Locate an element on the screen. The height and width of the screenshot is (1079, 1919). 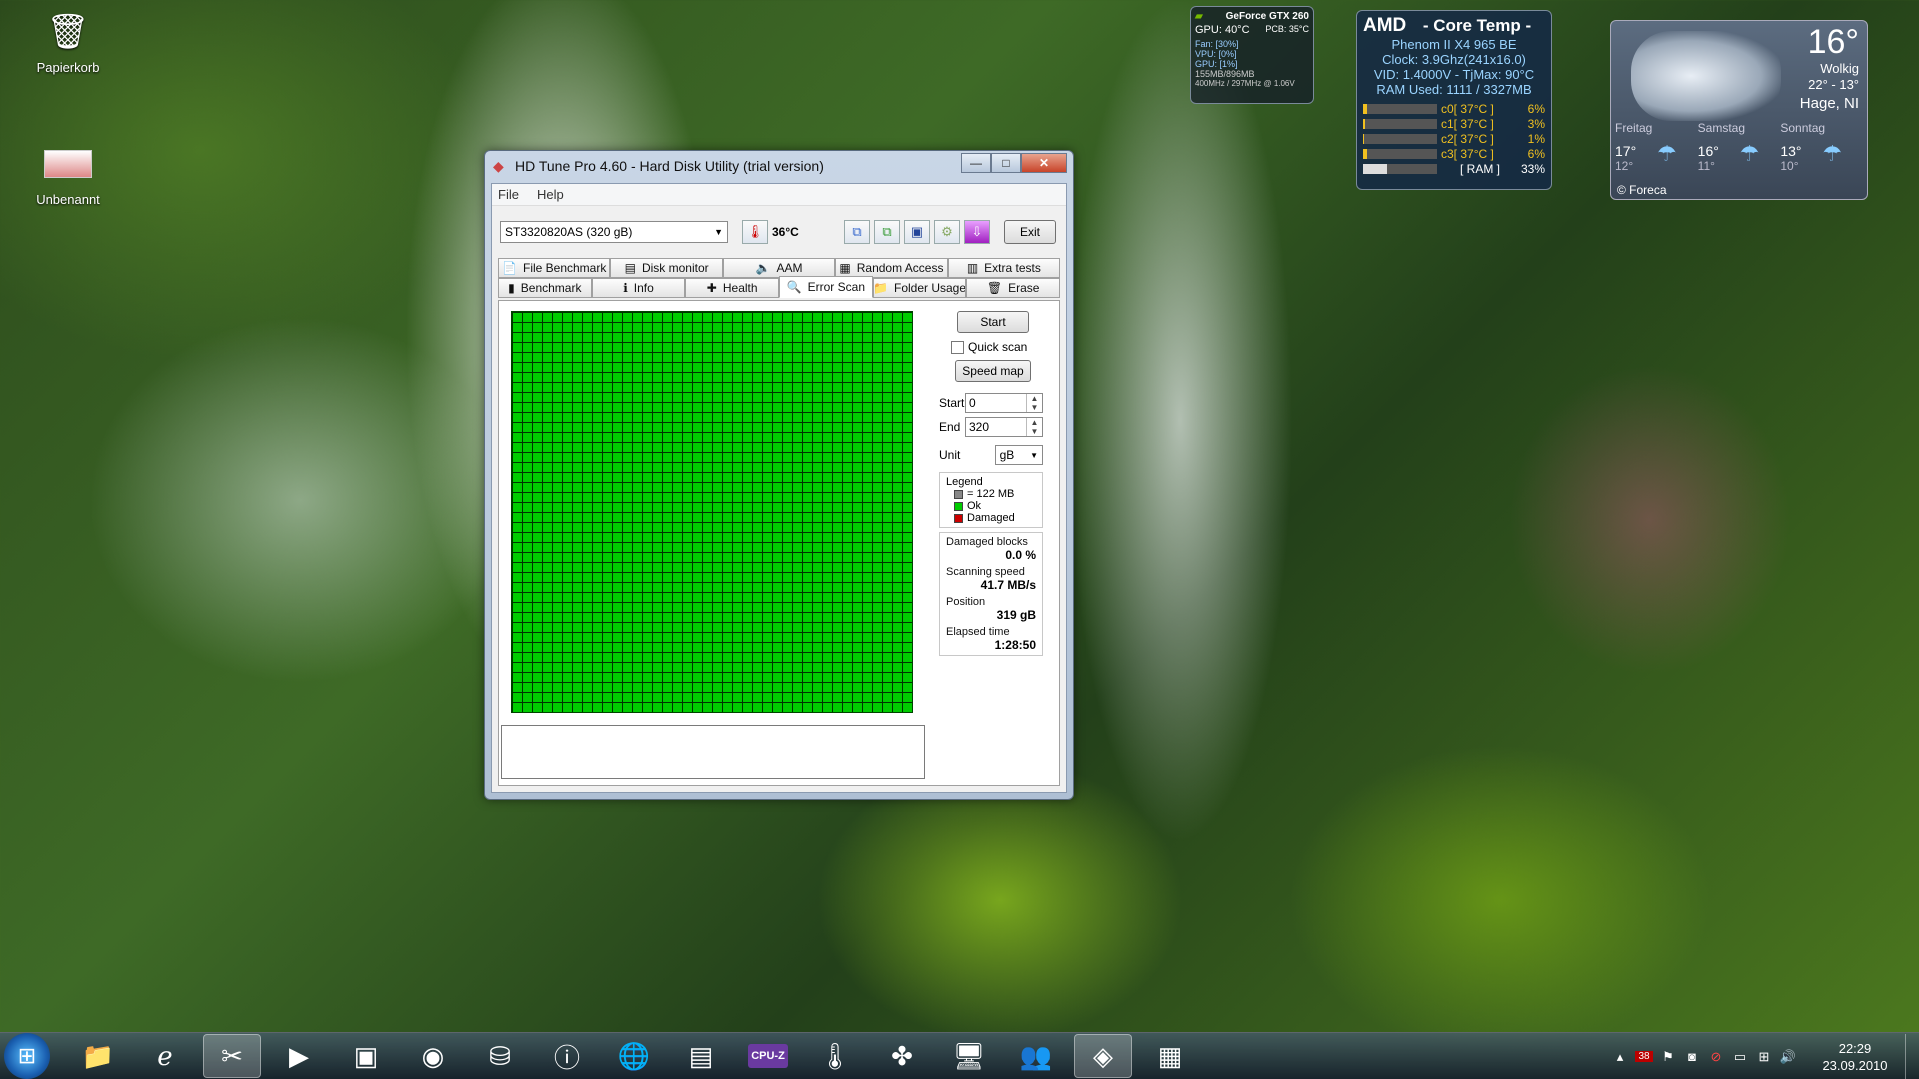
tray-app-icon: ◙ is located at coordinates (1692, 1056).